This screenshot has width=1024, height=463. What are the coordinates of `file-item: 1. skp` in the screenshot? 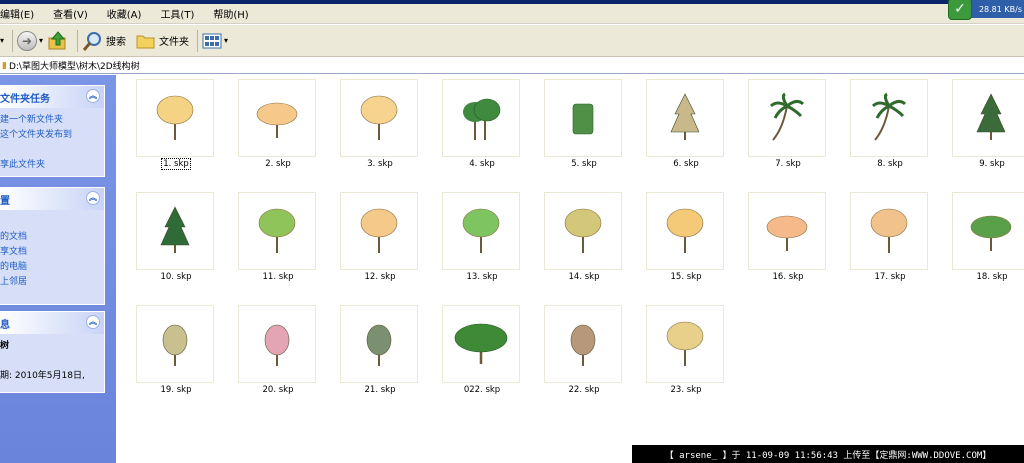 It's located at (177, 125).